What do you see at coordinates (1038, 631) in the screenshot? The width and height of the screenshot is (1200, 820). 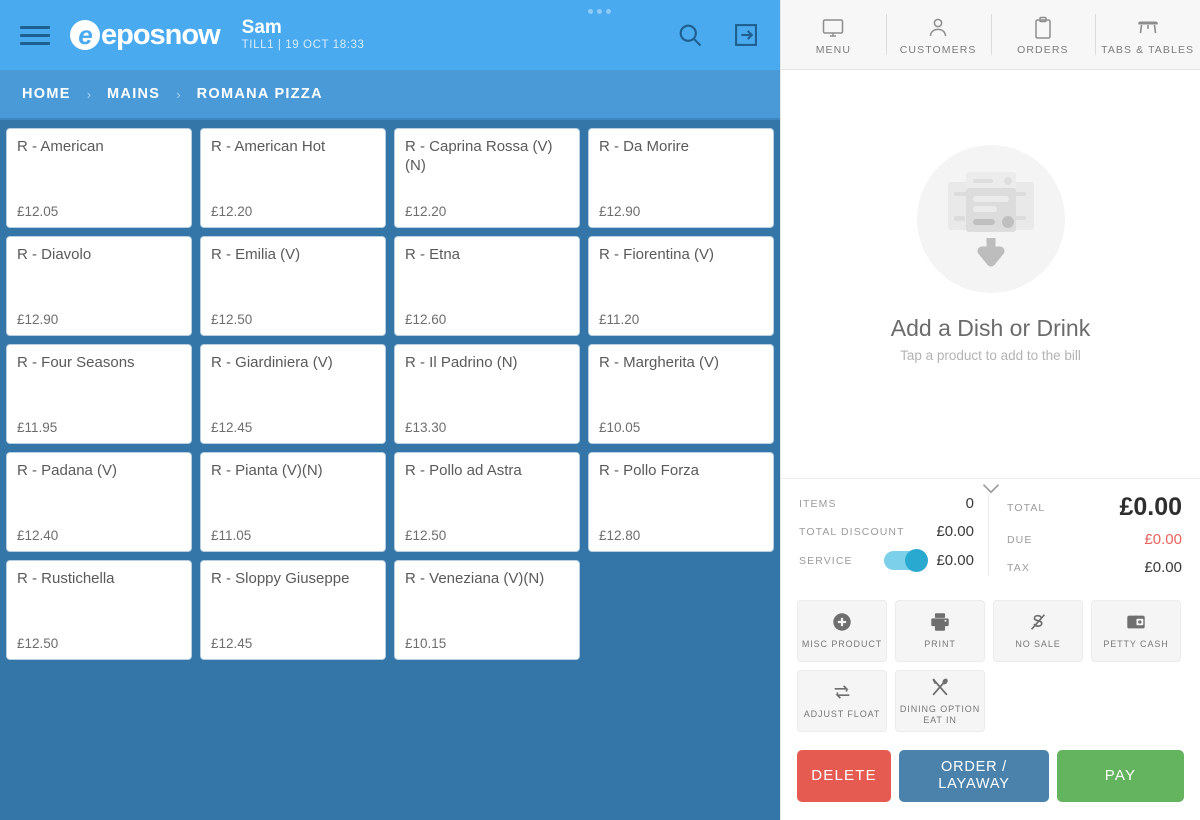 I see `action-no-sale: NO SALE` at bounding box center [1038, 631].